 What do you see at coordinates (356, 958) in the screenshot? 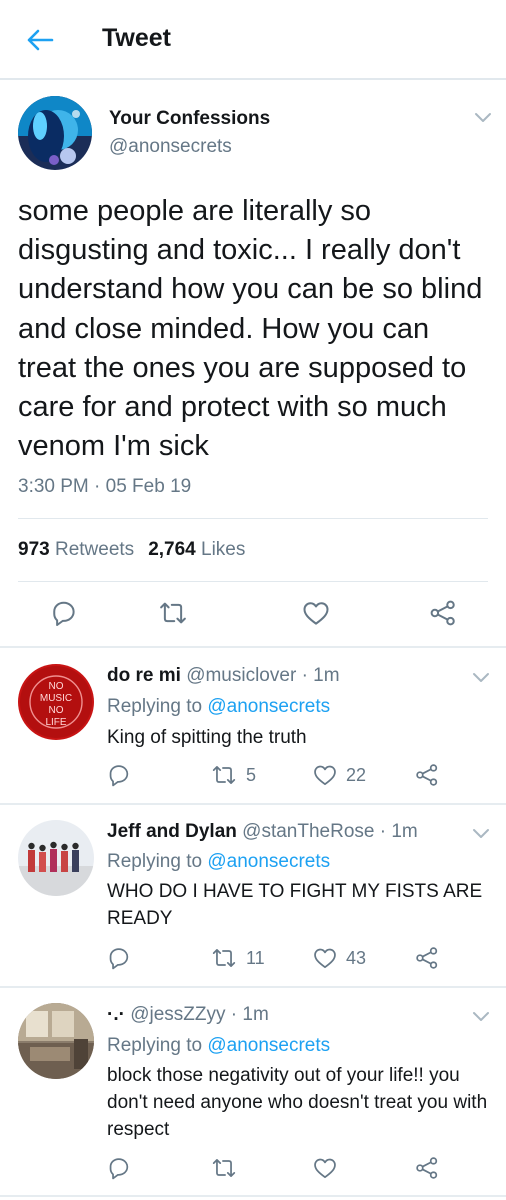
I see `like-count: 43` at bounding box center [356, 958].